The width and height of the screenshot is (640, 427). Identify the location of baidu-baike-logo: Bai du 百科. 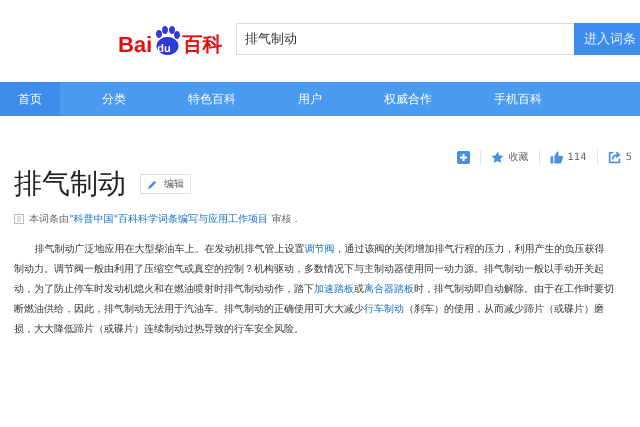
(172, 41).